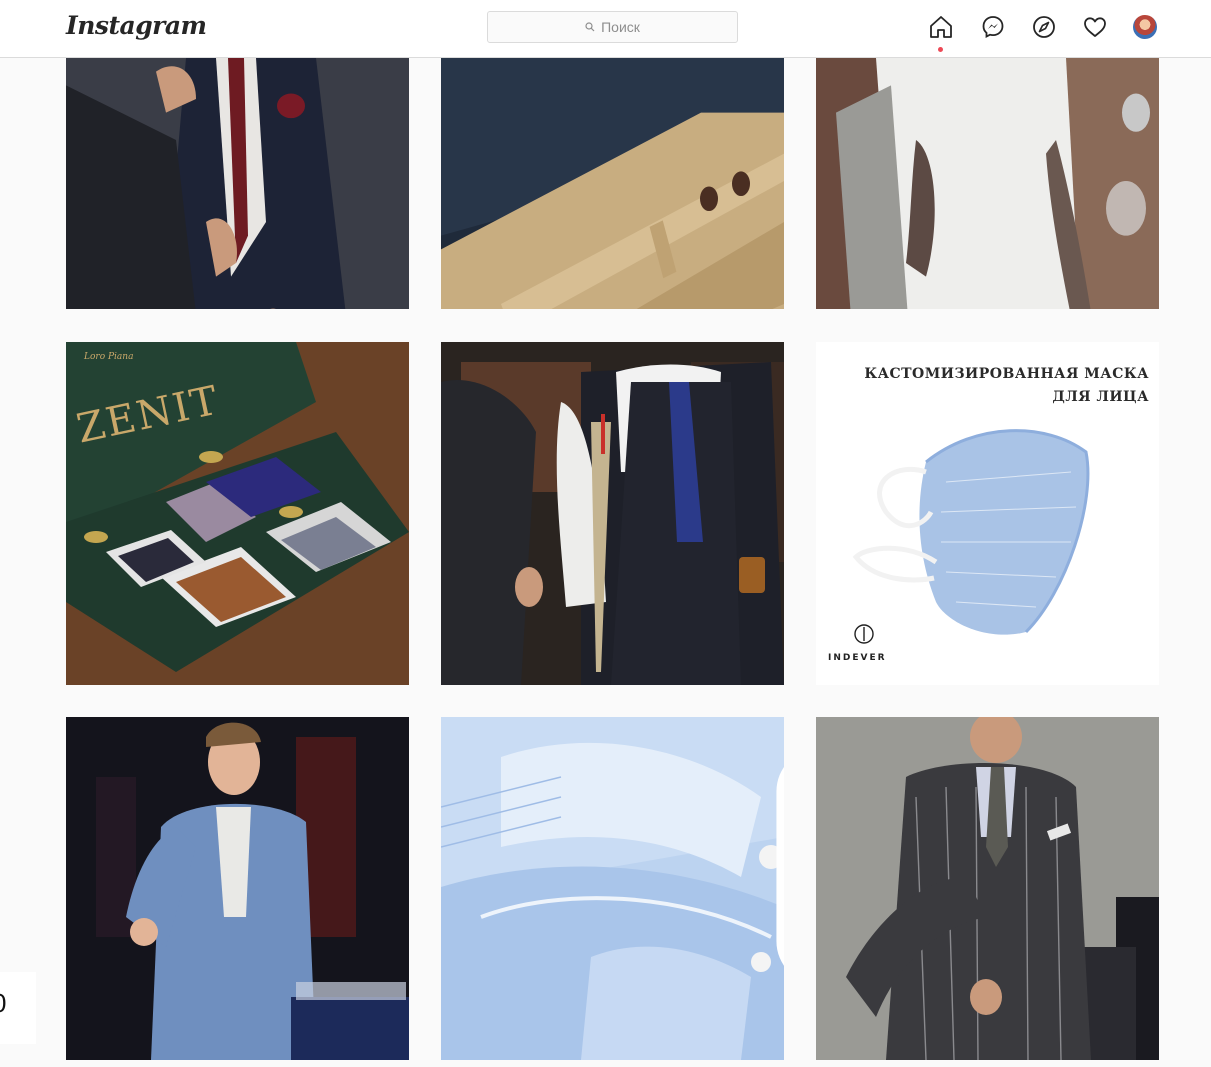 The image size is (1211, 1067). I want to click on post-beige-chinos, so click(612, 183).